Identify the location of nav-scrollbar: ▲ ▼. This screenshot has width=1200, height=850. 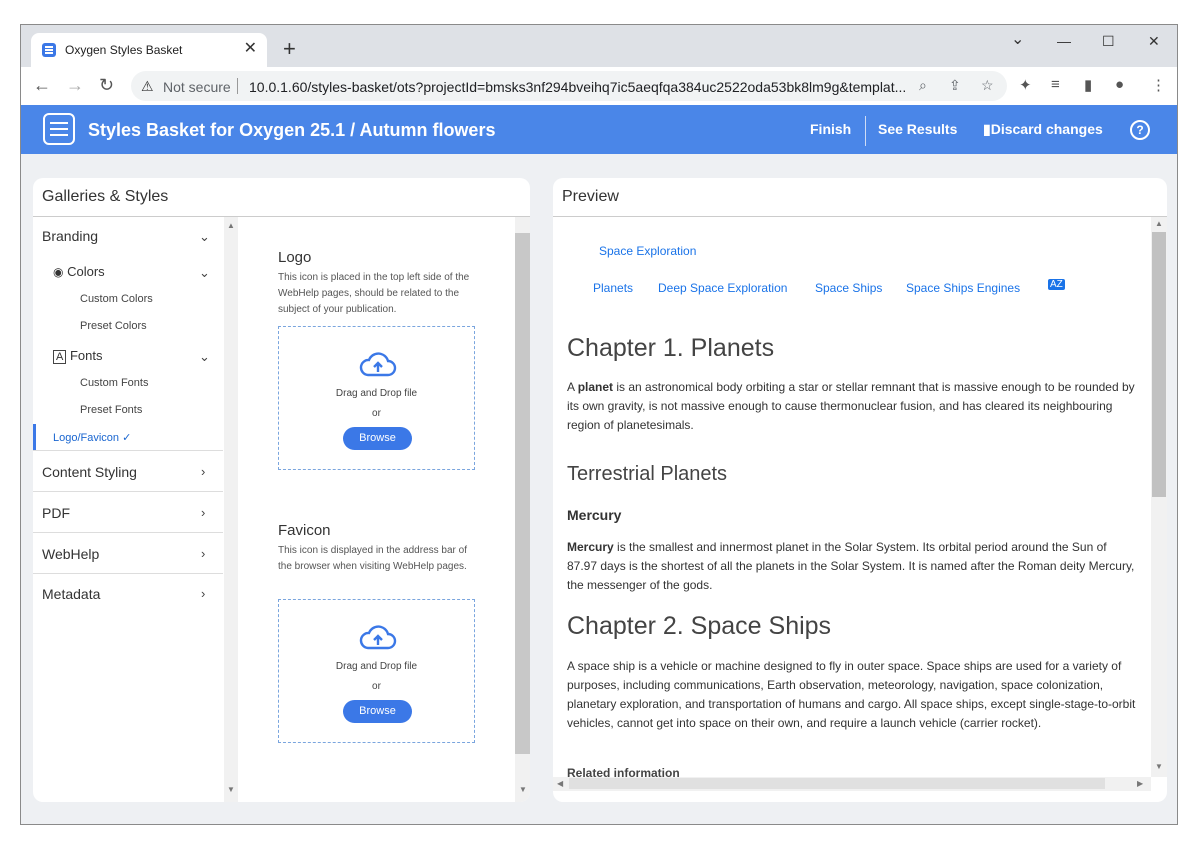
(231, 509).